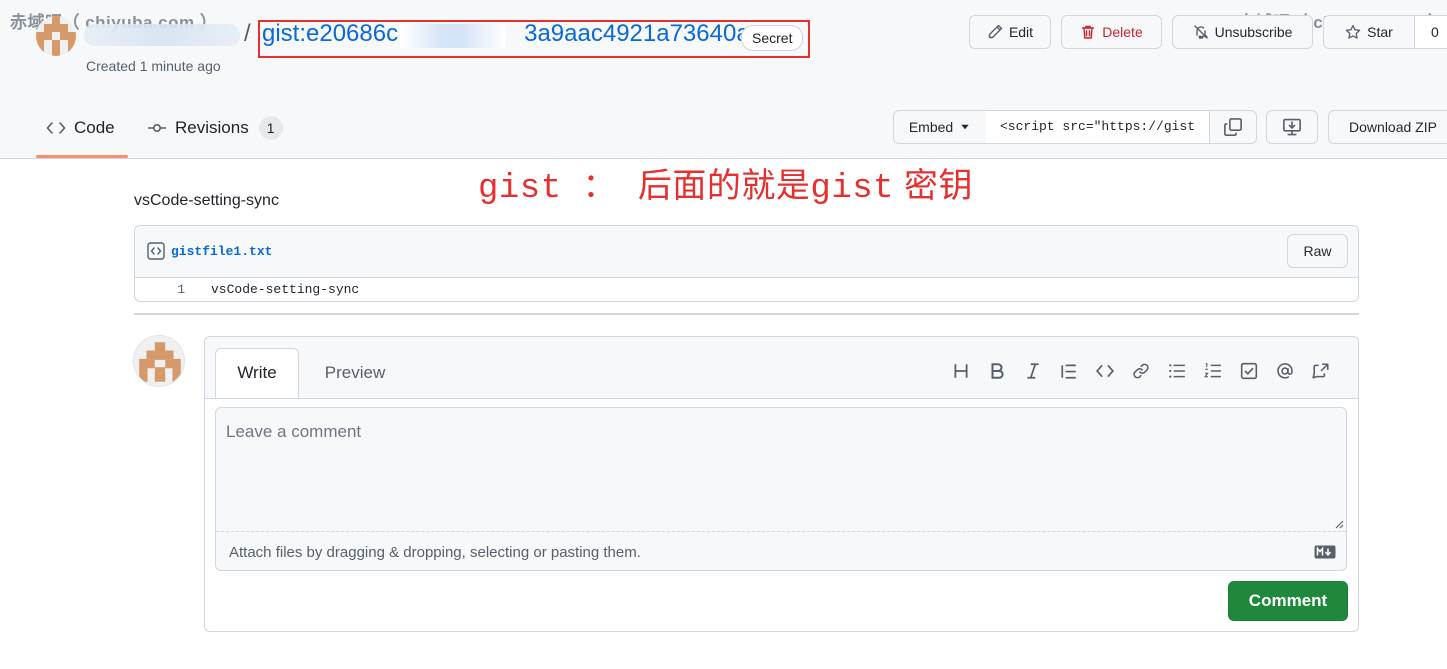 The width and height of the screenshot is (1447, 669). Describe the element at coordinates (221, 251) in the screenshot. I see `file-name-link: gistfile1.txt` at that location.